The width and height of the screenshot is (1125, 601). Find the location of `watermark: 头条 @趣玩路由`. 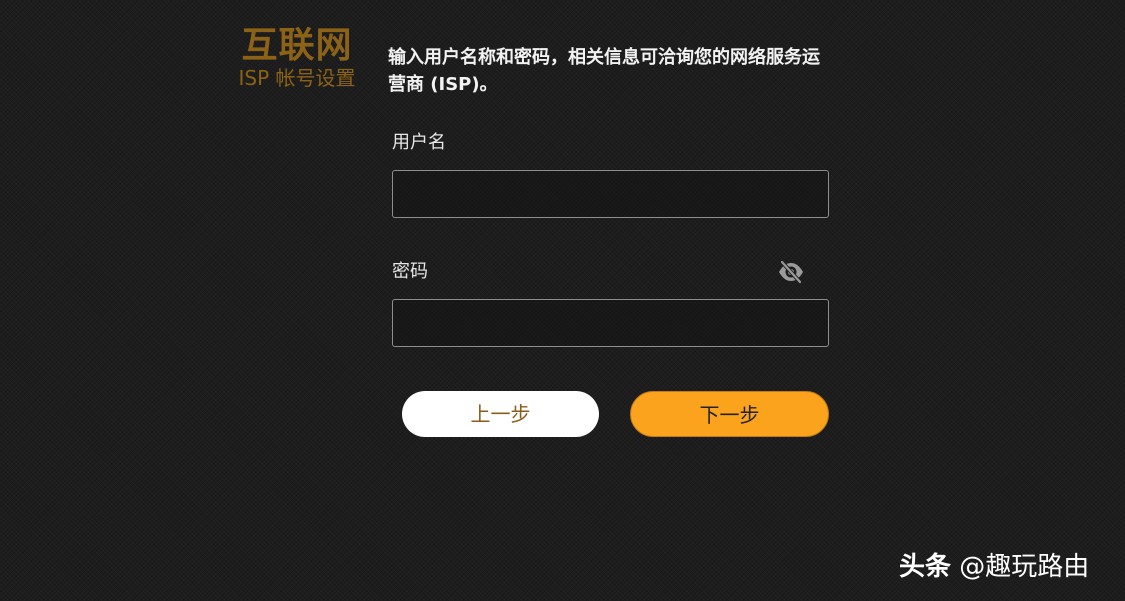

watermark: 头条 @趣玩路由 is located at coordinates (994, 567).